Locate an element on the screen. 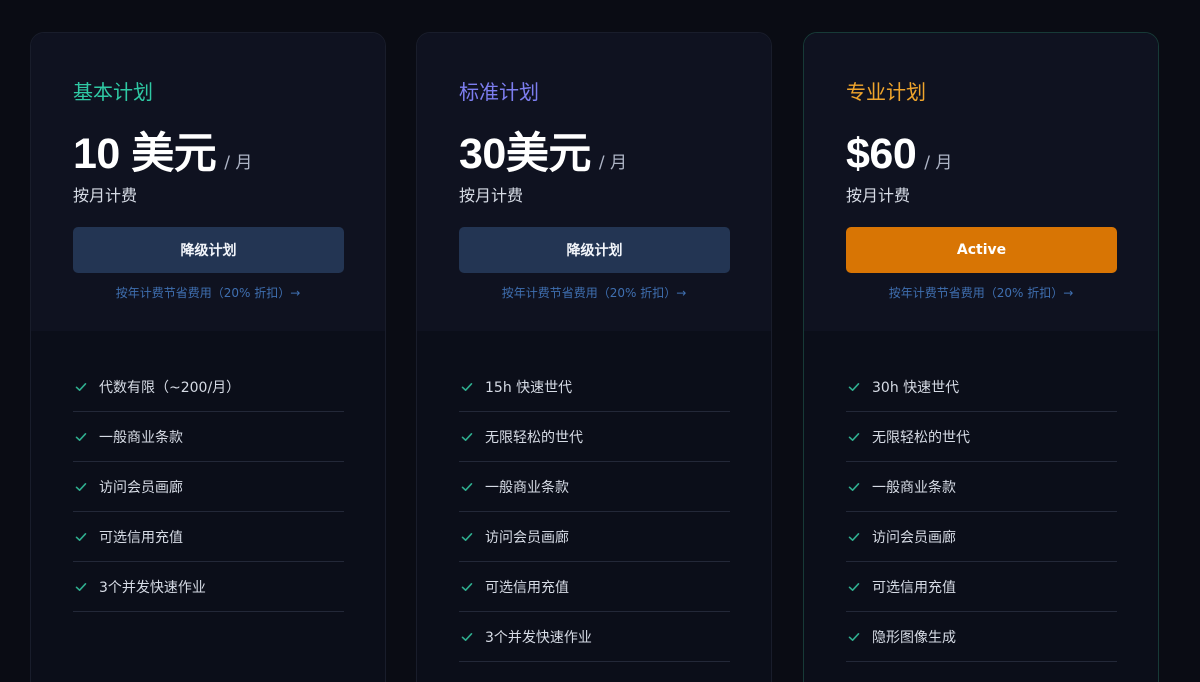 The image size is (1200, 682). feature-item: 隐形图像生成 is located at coordinates (981, 637).